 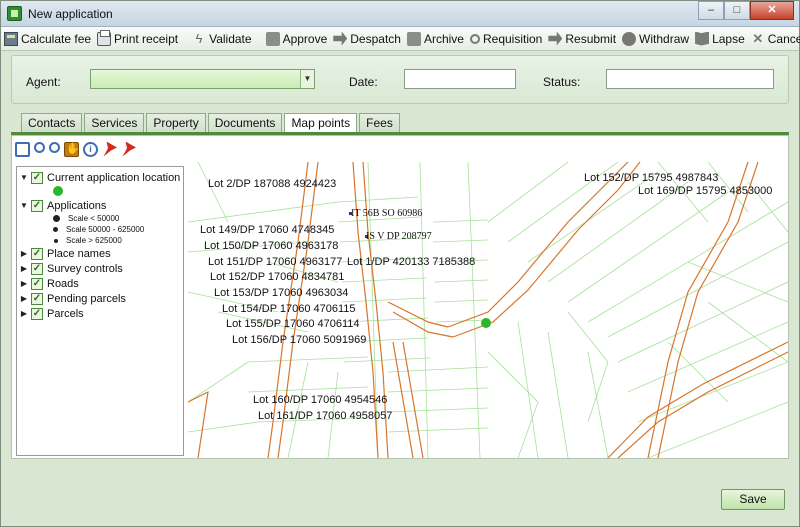 What do you see at coordinates (100, 205) in the screenshot?
I see `layer-applications: ▼ ✓ Applications` at bounding box center [100, 205].